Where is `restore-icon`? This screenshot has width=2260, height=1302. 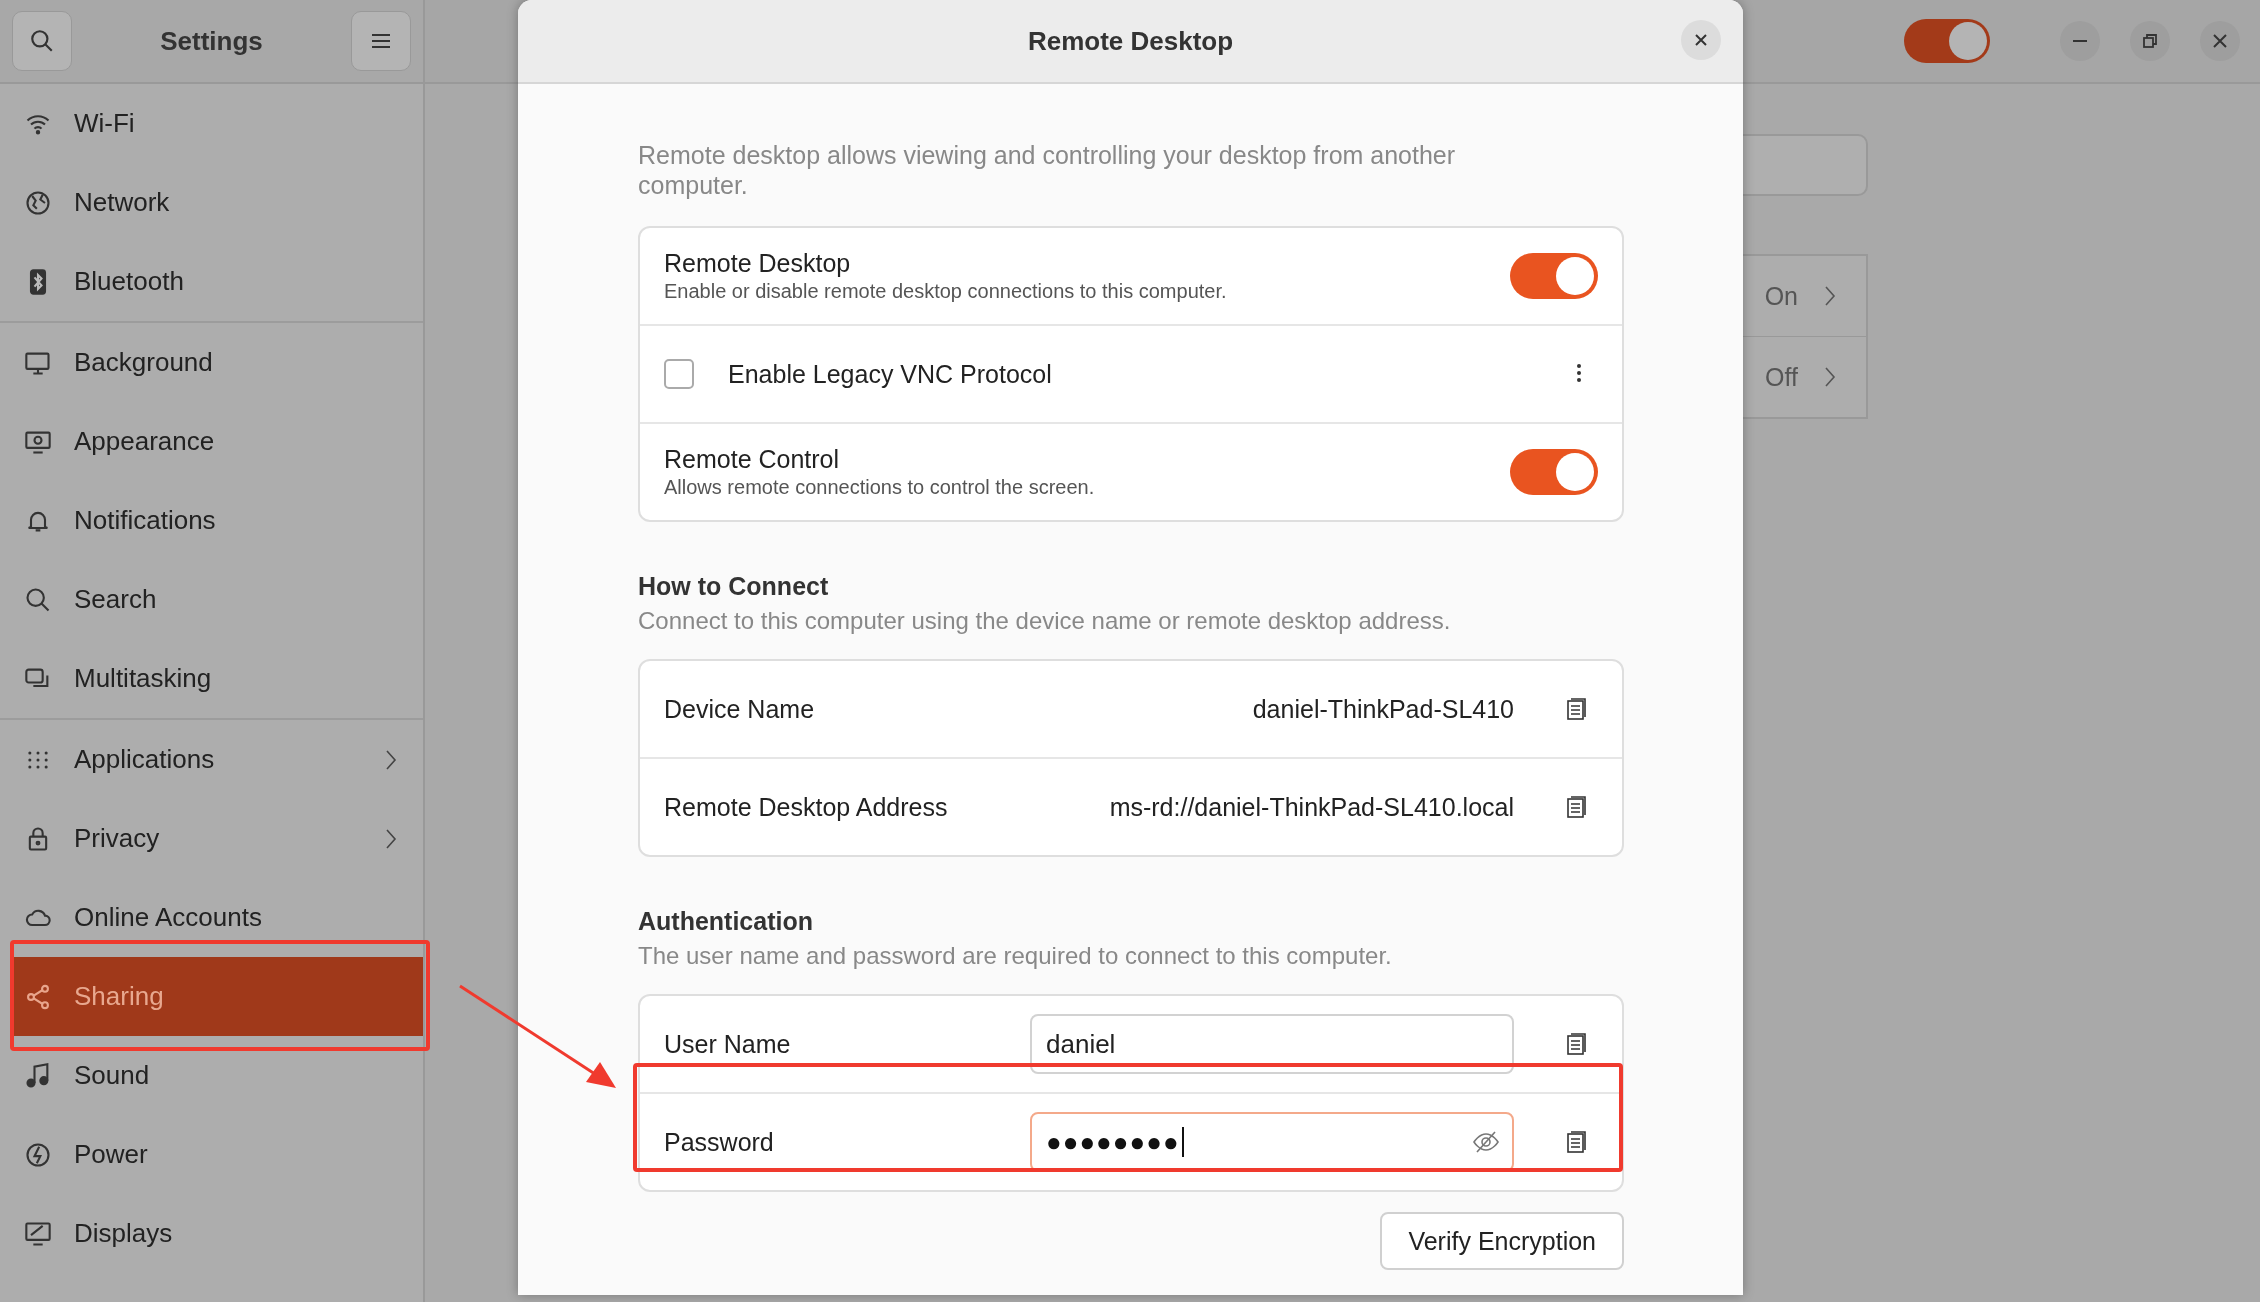
restore-icon is located at coordinates (2150, 41).